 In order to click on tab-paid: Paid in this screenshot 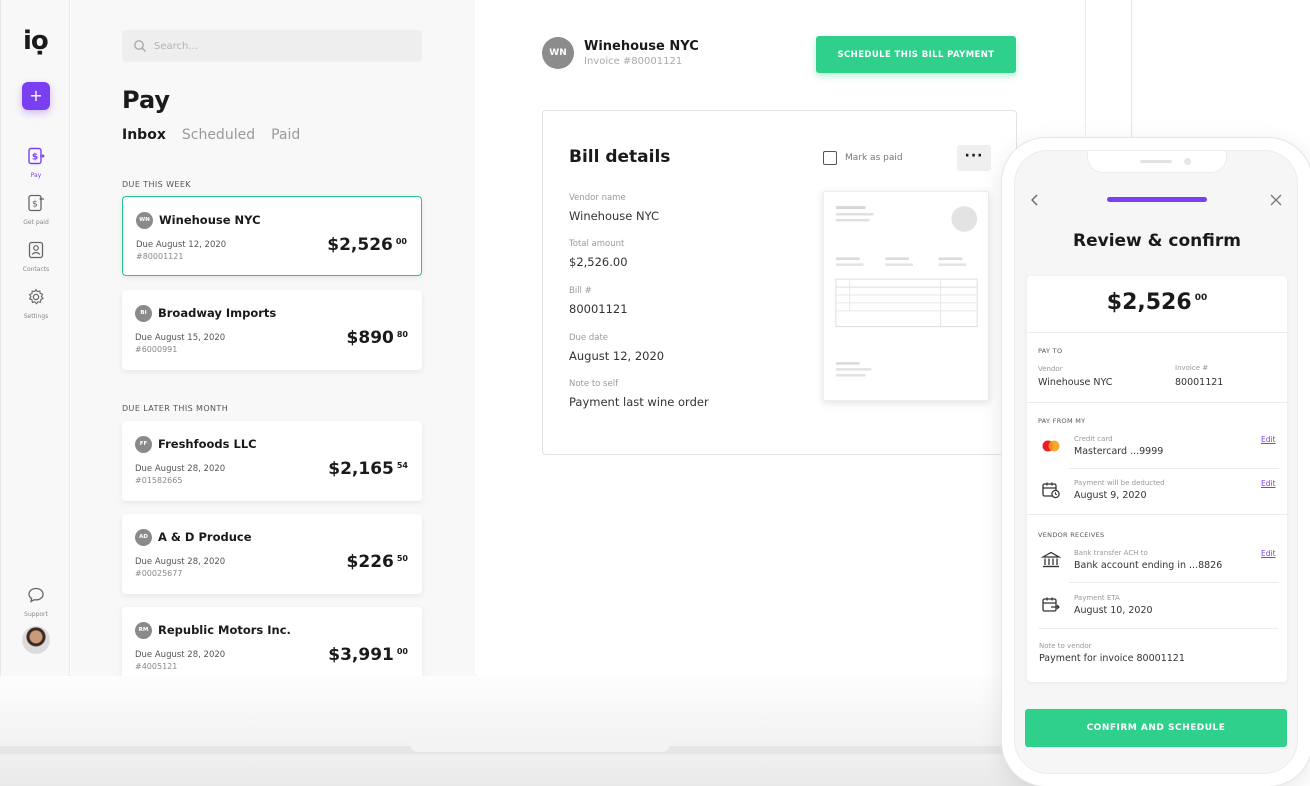, I will do `click(285, 135)`.